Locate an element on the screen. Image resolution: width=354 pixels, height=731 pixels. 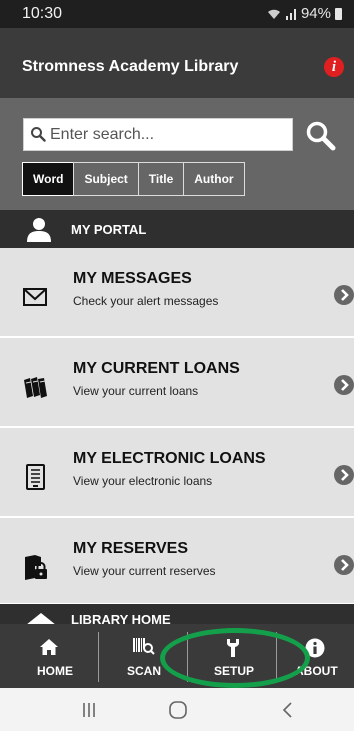
nav-scan: SCAN is located at coordinates (143, 656).